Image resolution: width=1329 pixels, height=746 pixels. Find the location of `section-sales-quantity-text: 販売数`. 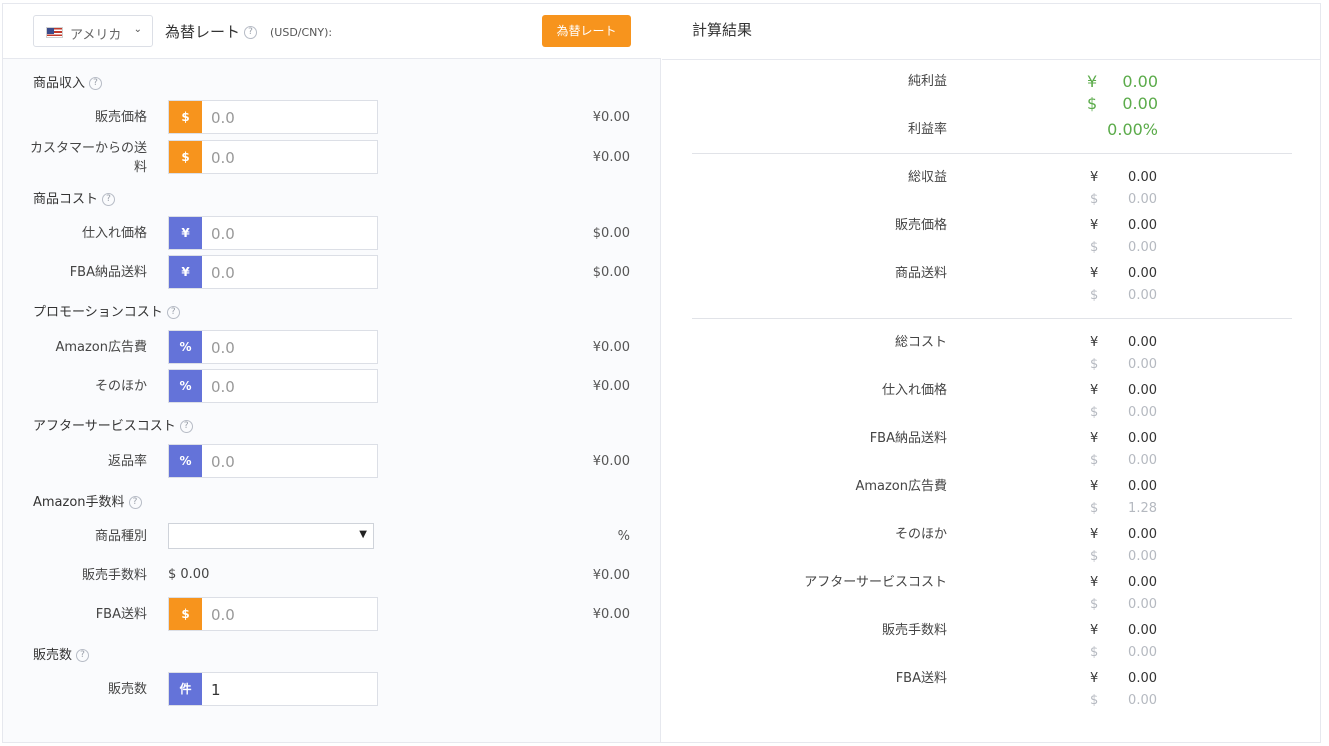

section-sales-quantity-text: 販売数 is located at coordinates (53, 655).